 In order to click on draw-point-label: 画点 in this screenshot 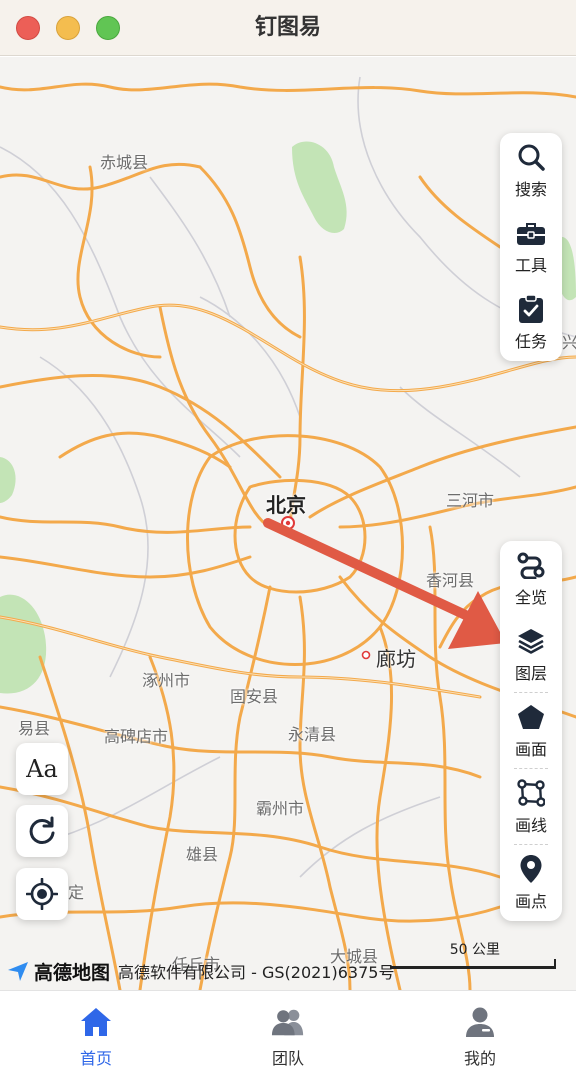, I will do `click(530, 901)`.